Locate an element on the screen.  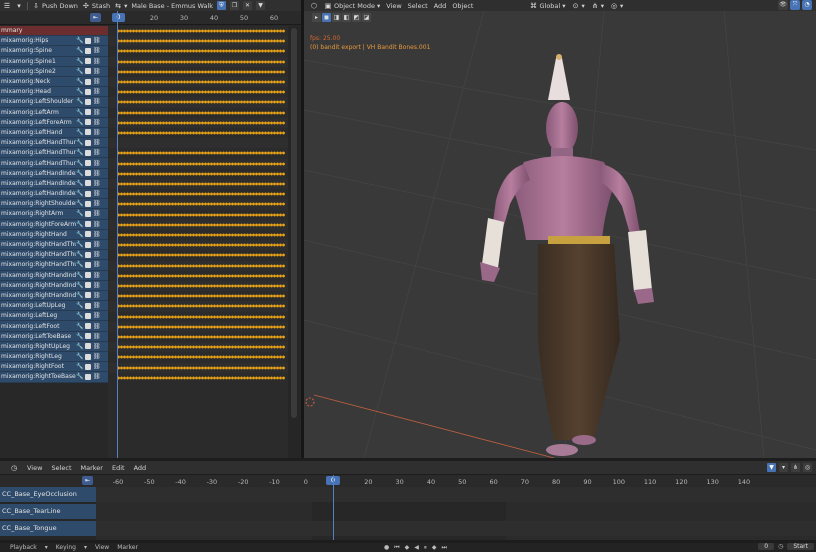
editor-type-icon: ⬡ is located at coordinates (314, 6).